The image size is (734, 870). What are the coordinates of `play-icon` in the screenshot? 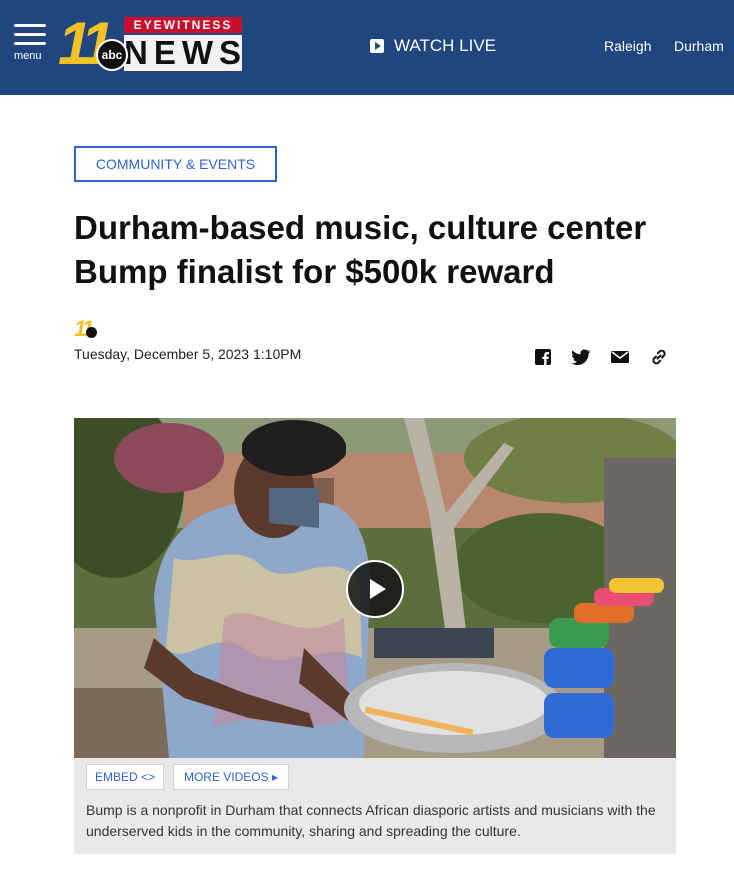 It's located at (377, 46).